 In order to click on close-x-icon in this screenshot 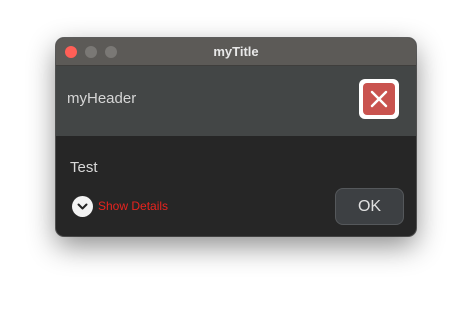, I will do `click(379, 99)`.